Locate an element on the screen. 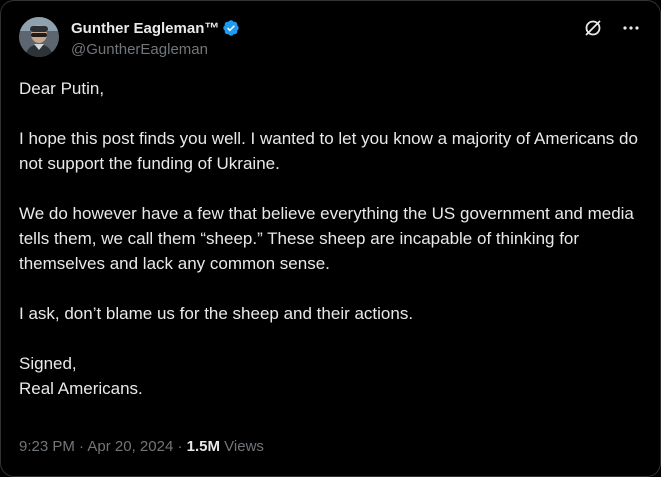 This screenshot has width=661, height=477. signoff-line: Real Americans. is located at coordinates (81, 388).